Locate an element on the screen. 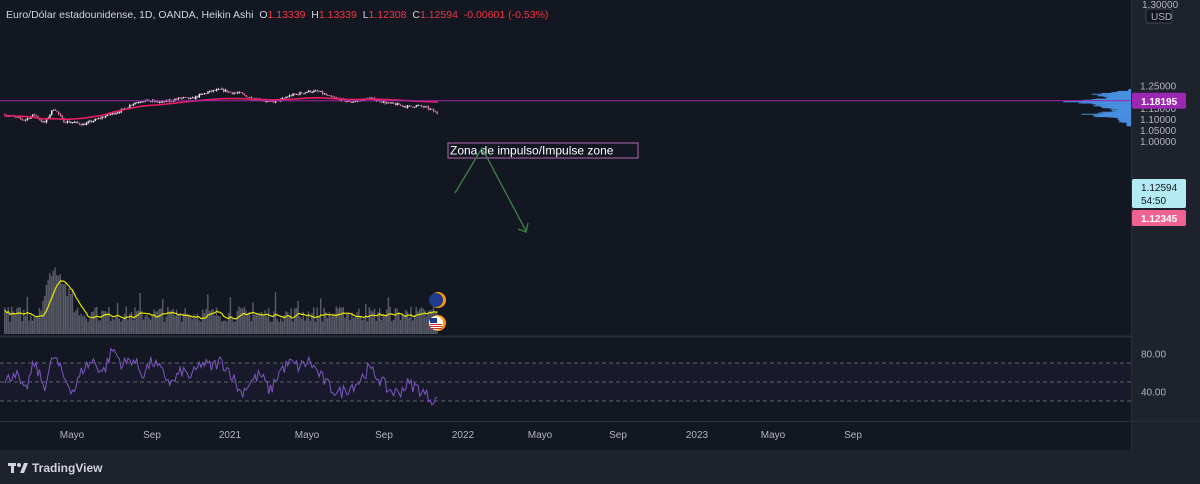 This screenshot has width=1200, height=484. close-label: C is located at coordinates (416, 15).